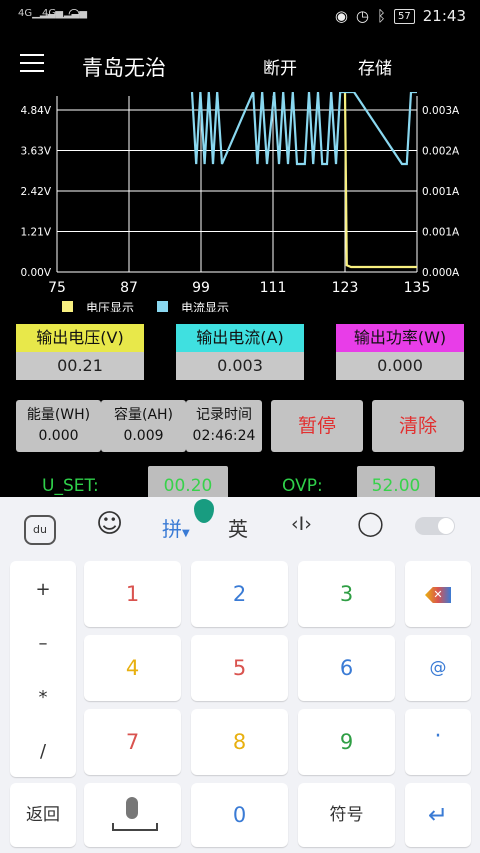  What do you see at coordinates (43, 751) in the screenshot?
I see `divide-key: /` at bounding box center [43, 751].